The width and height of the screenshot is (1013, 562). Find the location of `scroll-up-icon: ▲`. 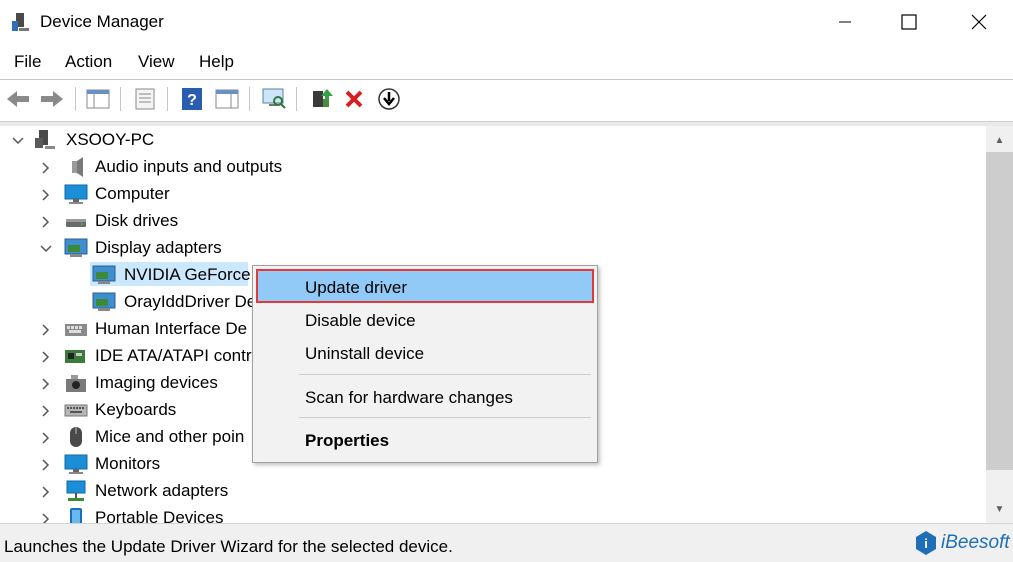

scroll-up-icon: ▲ is located at coordinates (999, 140).